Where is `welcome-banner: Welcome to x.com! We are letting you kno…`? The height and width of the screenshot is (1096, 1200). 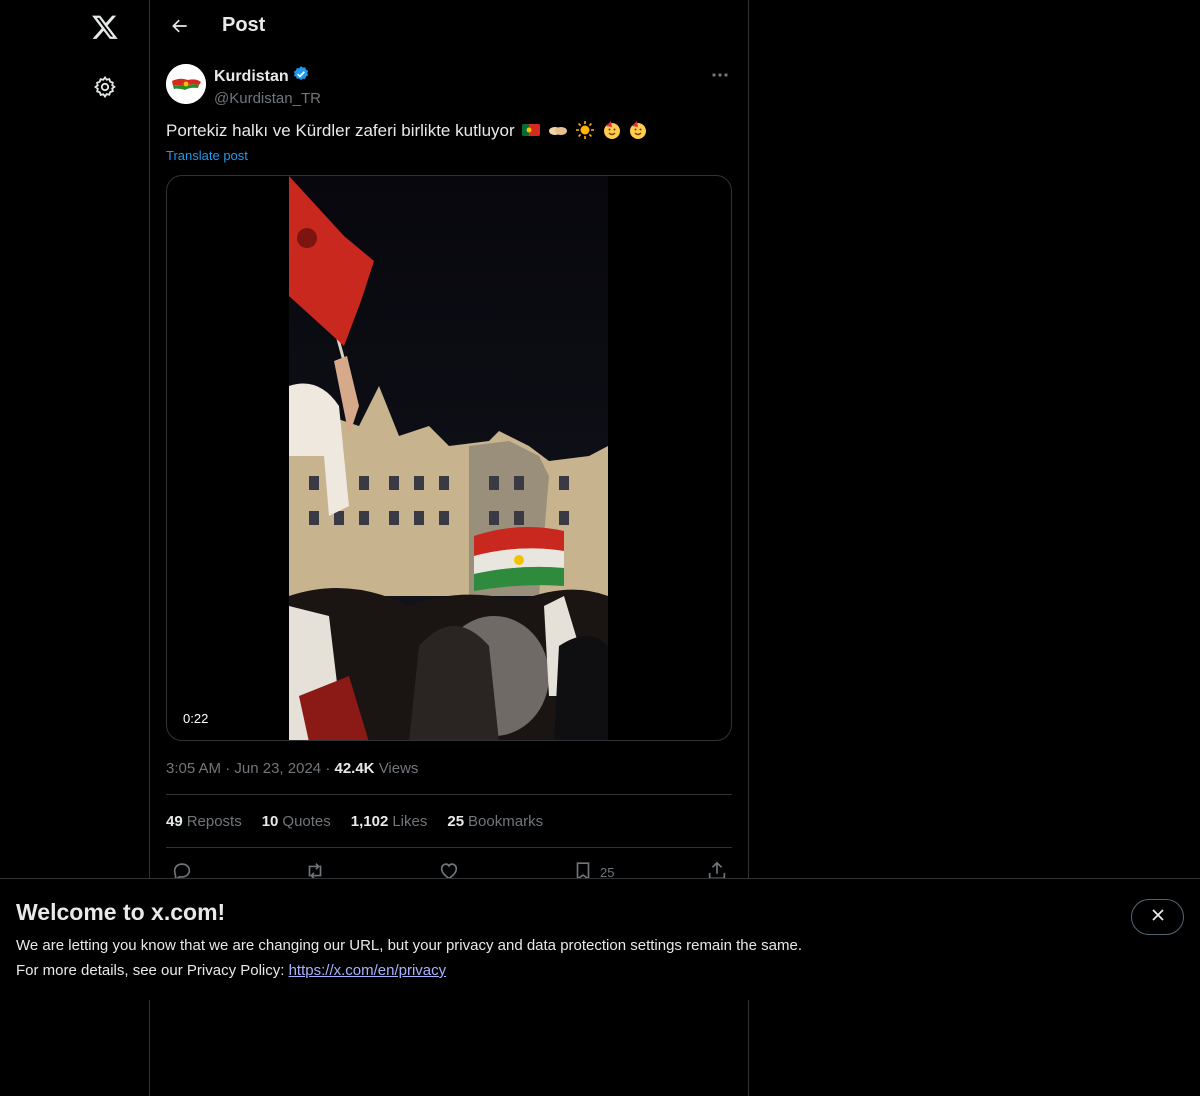 welcome-banner: Welcome to x.com! We are letting you kno… is located at coordinates (600, 939).